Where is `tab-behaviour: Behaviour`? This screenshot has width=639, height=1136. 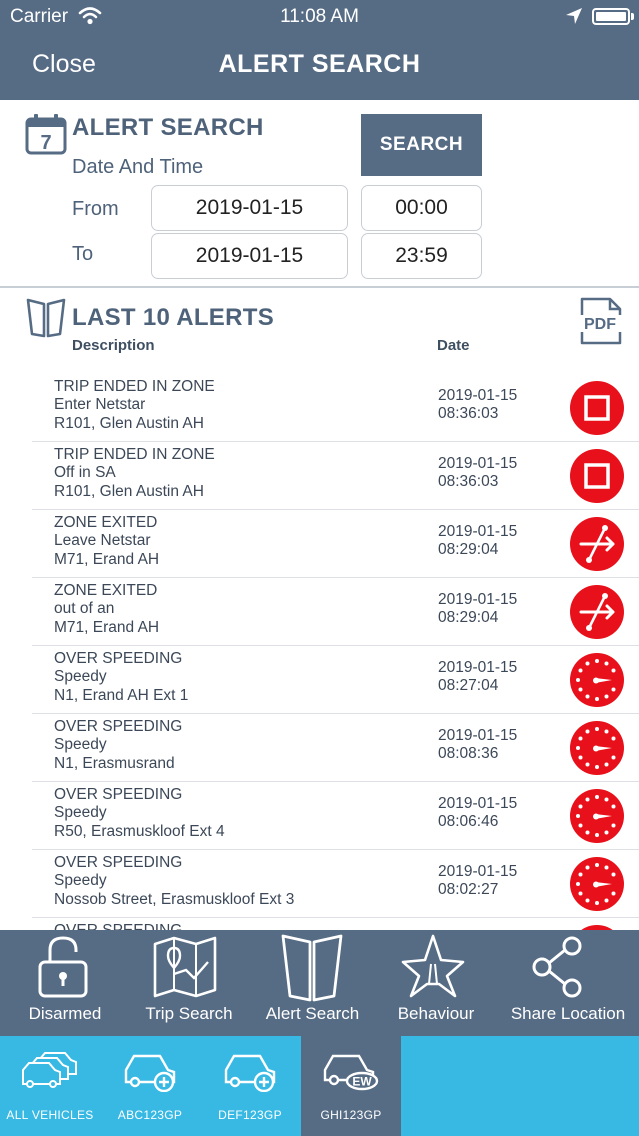
tab-behaviour: Behaviour is located at coordinates (436, 983).